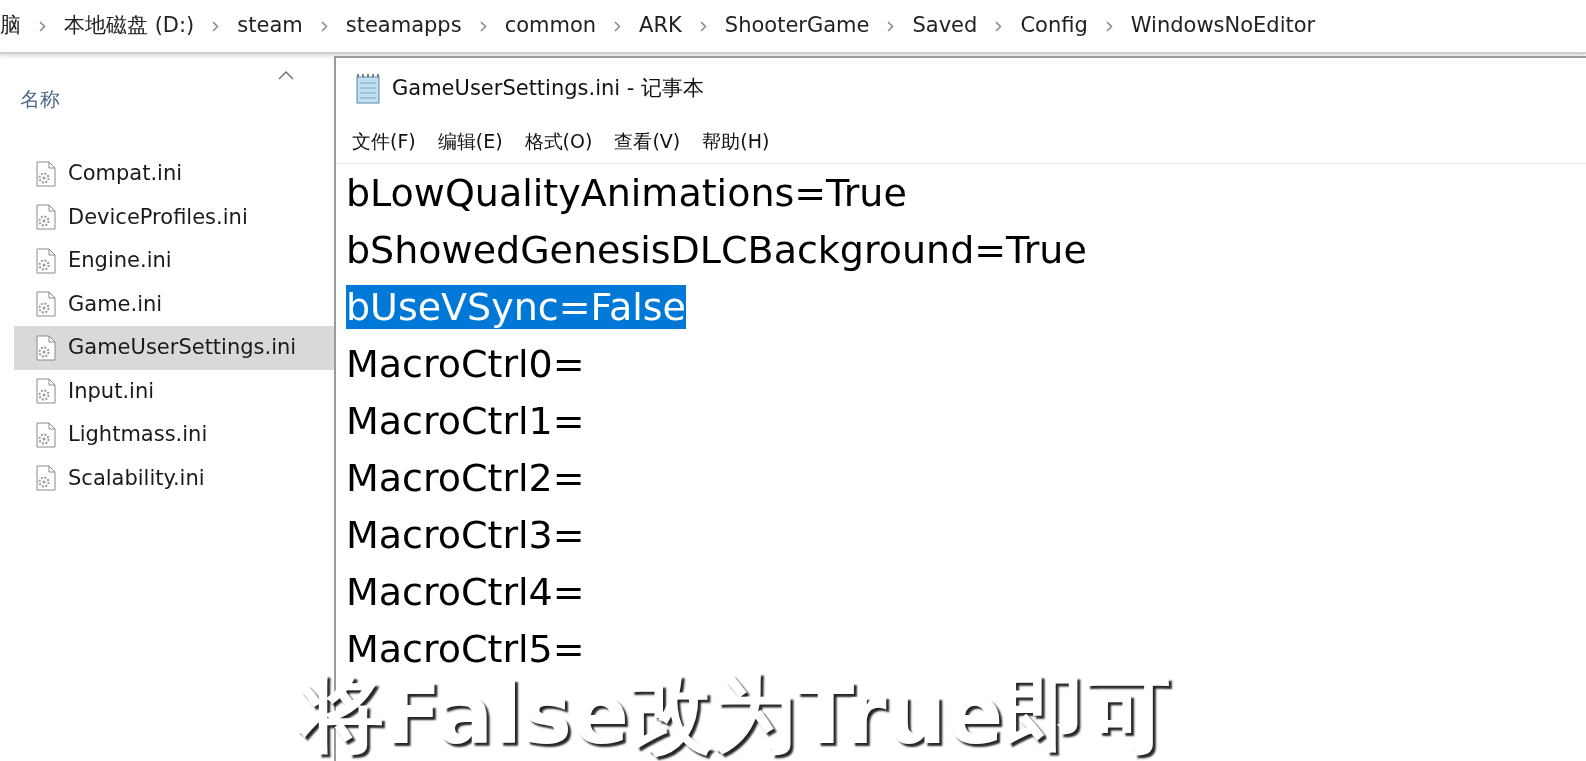  Describe the element at coordinates (174, 348) in the screenshot. I see `file-item: GameUserSettings.ini` at that location.